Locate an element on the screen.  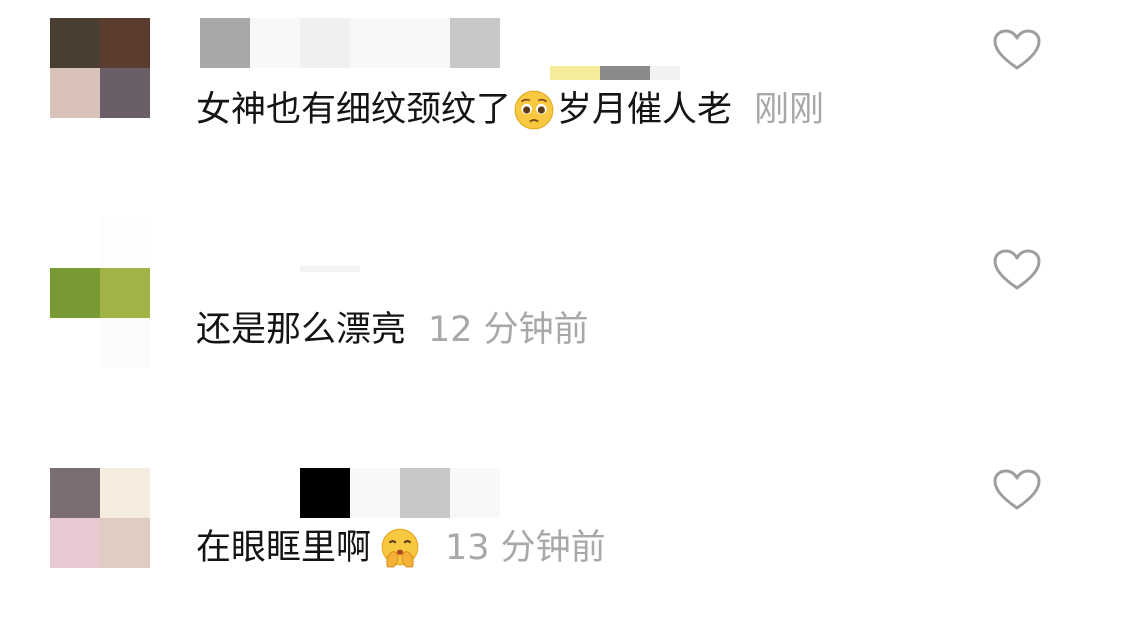
comment-text-continued: 岁月催人老 is located at coordinates (645, 110).